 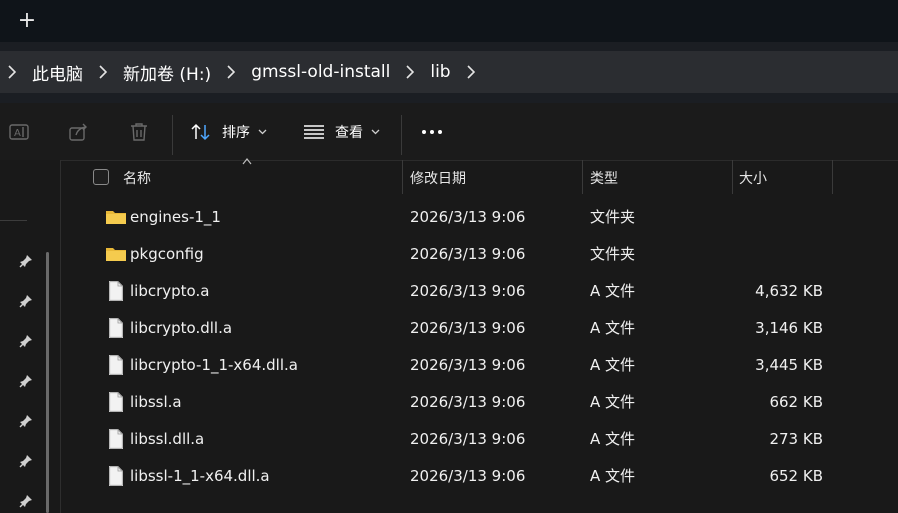 I want to click on more-options-button, so click(x=432, y=132).